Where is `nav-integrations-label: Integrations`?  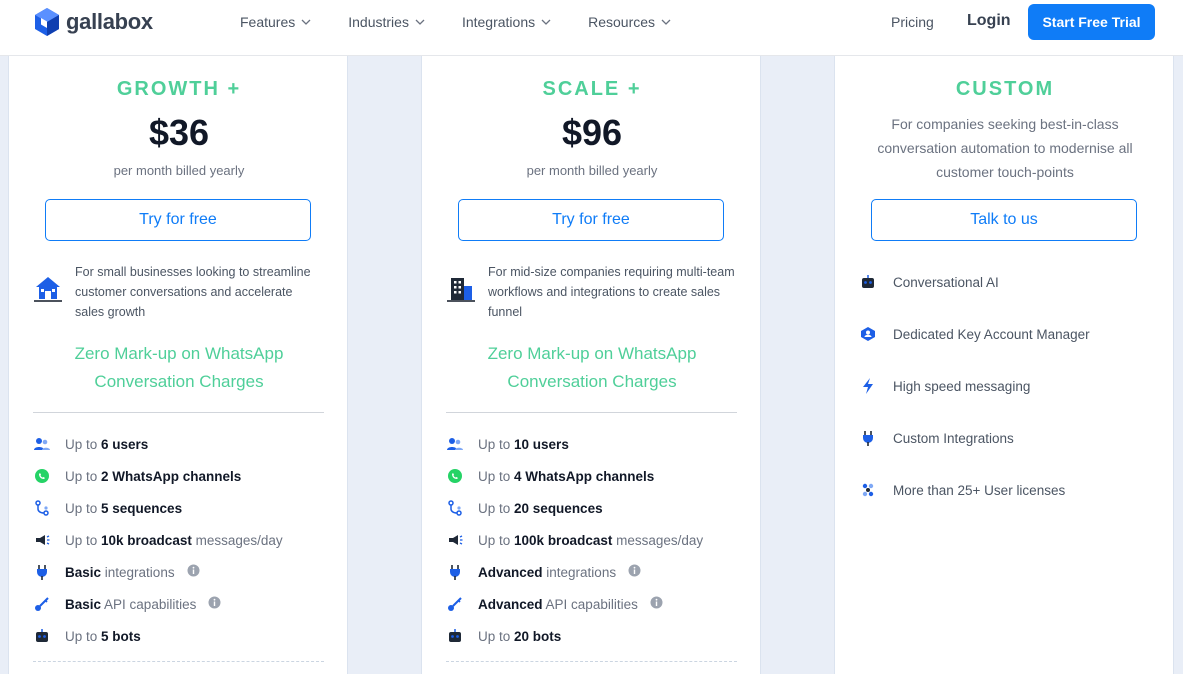 nav-integrations-label: Integrations is located at coordinates (498, 22).